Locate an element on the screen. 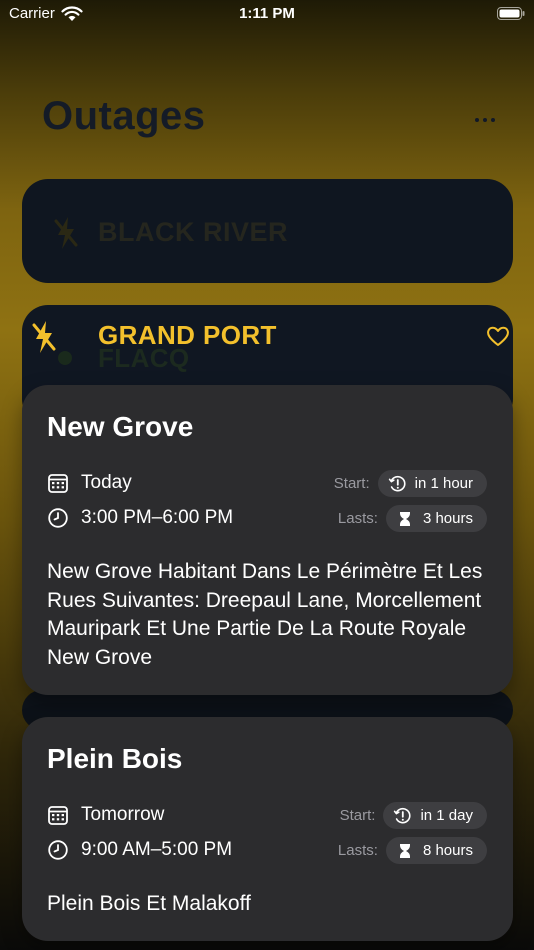 This screenshot has width=534, height=950. lasts-pill: 8 hours is located at coordinates (436, 850).